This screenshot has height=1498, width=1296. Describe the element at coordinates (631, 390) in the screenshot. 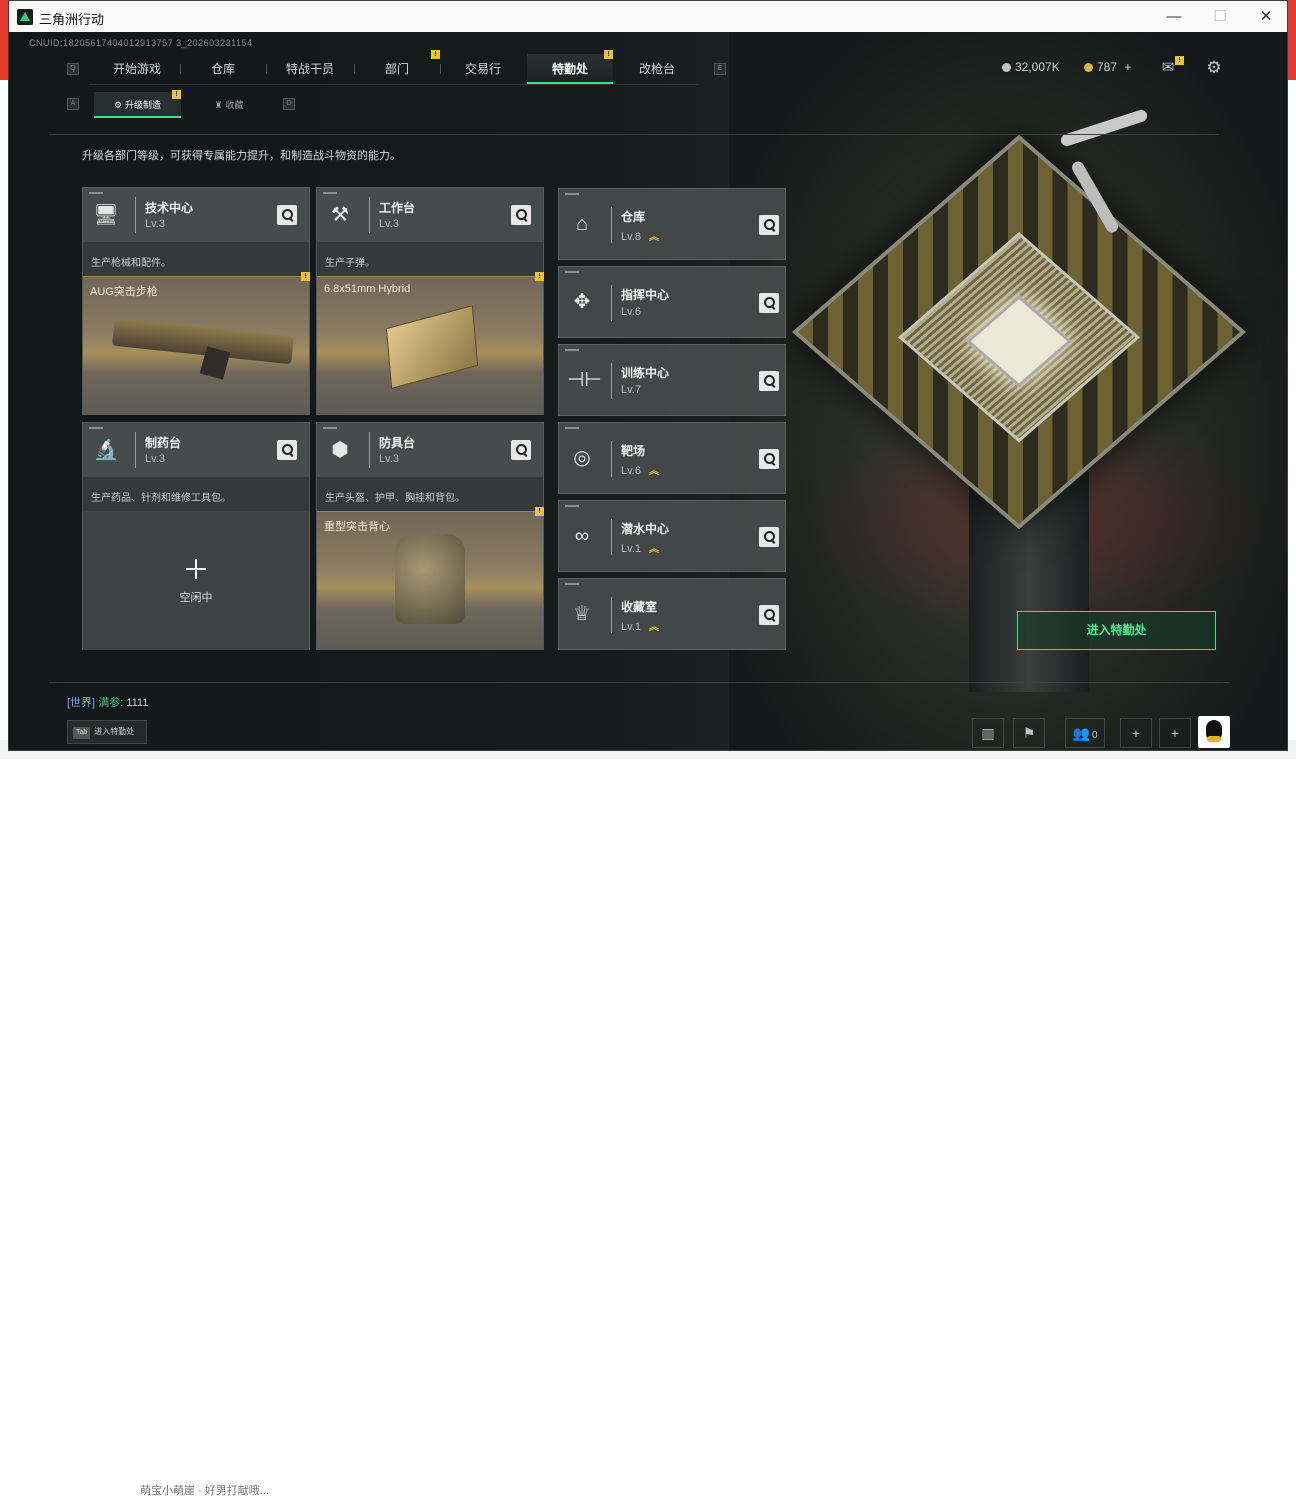

I see `facility-level: Lv.7` at that location.